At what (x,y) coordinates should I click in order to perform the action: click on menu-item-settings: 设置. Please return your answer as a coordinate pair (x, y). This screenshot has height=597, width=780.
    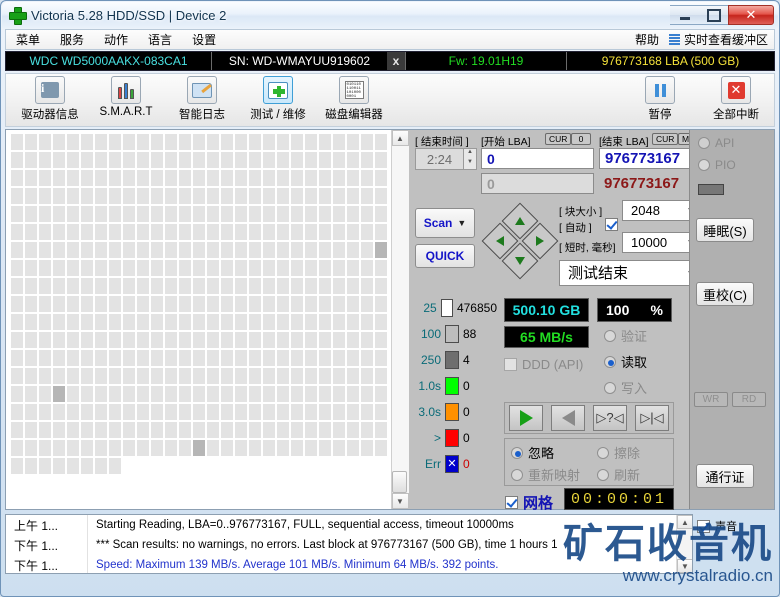
    Looking at the image, I should click on (204, 39).